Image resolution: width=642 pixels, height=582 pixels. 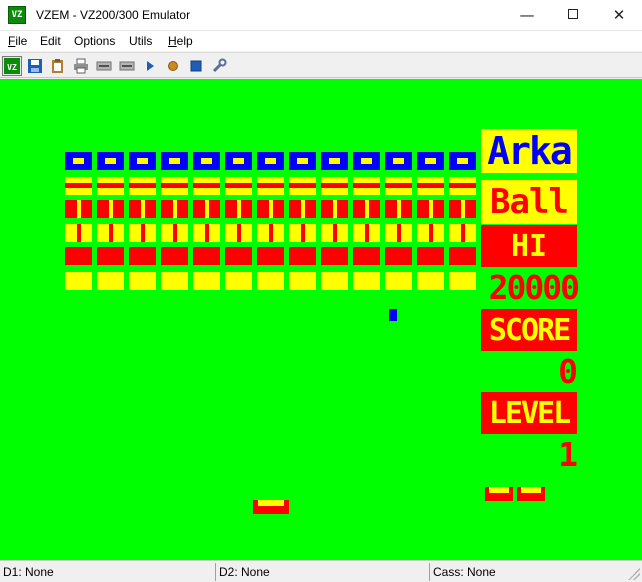 I want to click on record-icon, so click(x=173, y=66).